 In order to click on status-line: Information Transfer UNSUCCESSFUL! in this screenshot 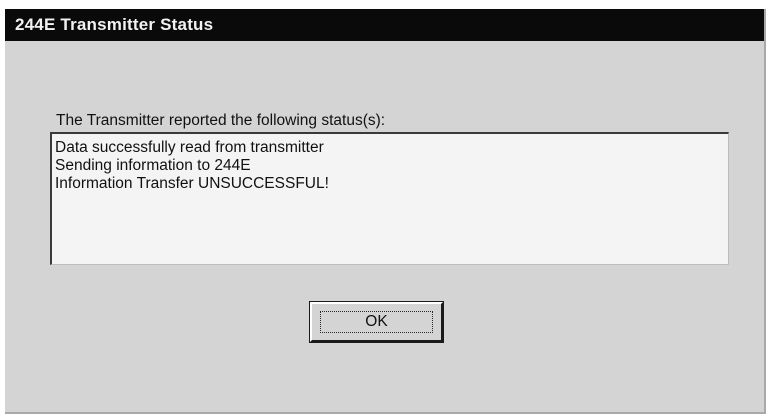, I will do `click(192, 183)`.